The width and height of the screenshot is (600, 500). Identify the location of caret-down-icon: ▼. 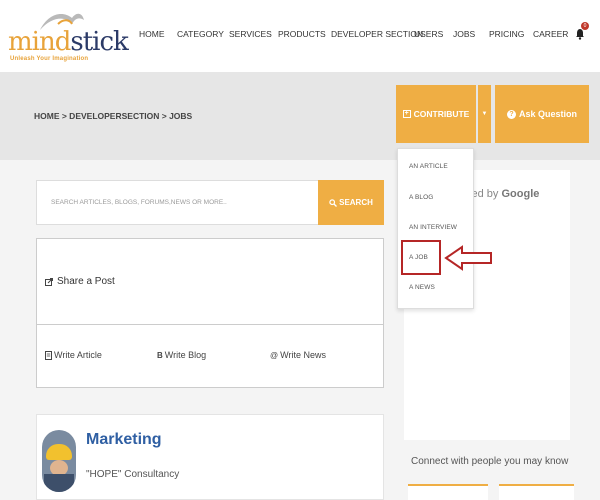
(484, 114).